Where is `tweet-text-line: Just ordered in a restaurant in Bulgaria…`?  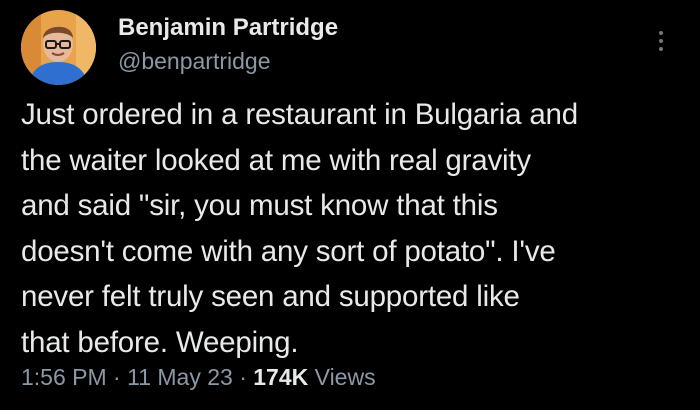
tweet-text-line: Just ordered in a restaurant in Bulgaria… is located at coordinates (299, 114).